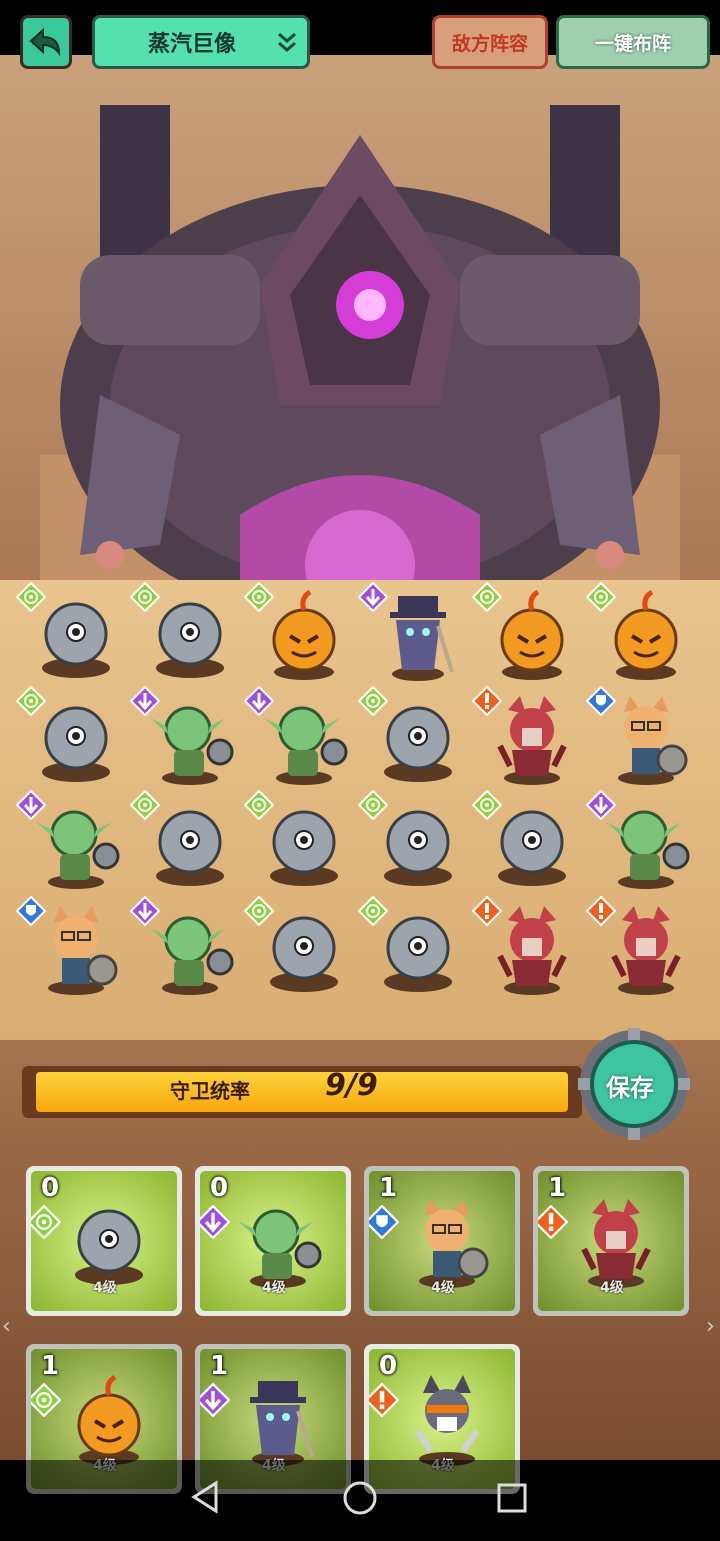  I want to click on nav-back-icon, so click(206, 1497).